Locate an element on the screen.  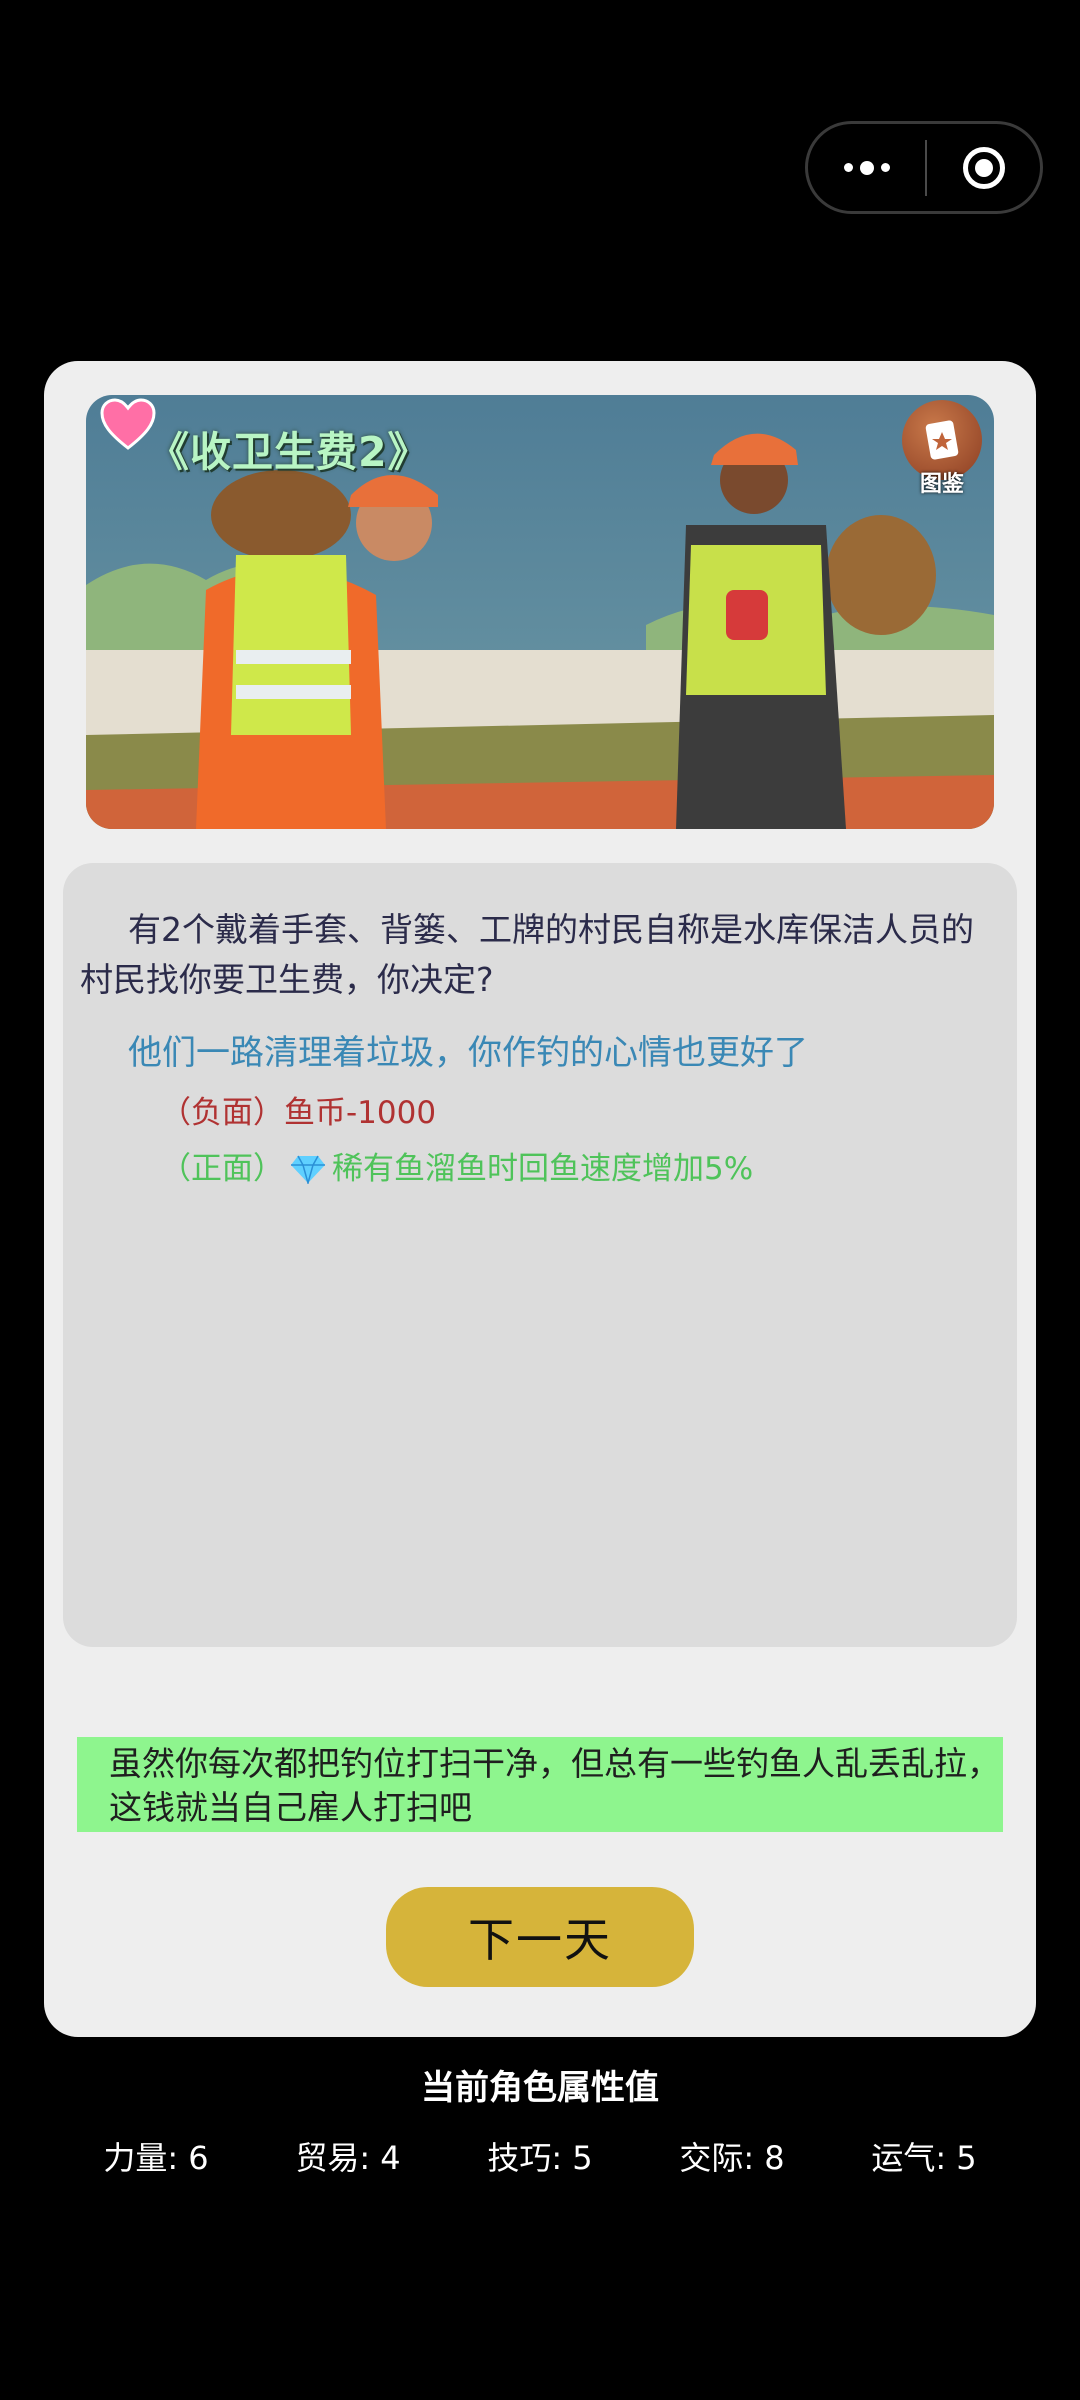
attributes-row: 力量: 6 贸易: 4 技巧: 5 交际: 8 运气: 5 is located at coordinates (540, 2156).